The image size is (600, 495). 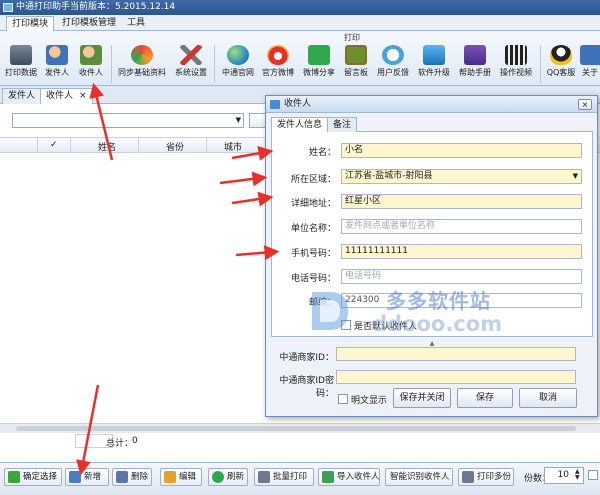 I want to click on arrow-to-mobile-field, so click(x=257, y=253).